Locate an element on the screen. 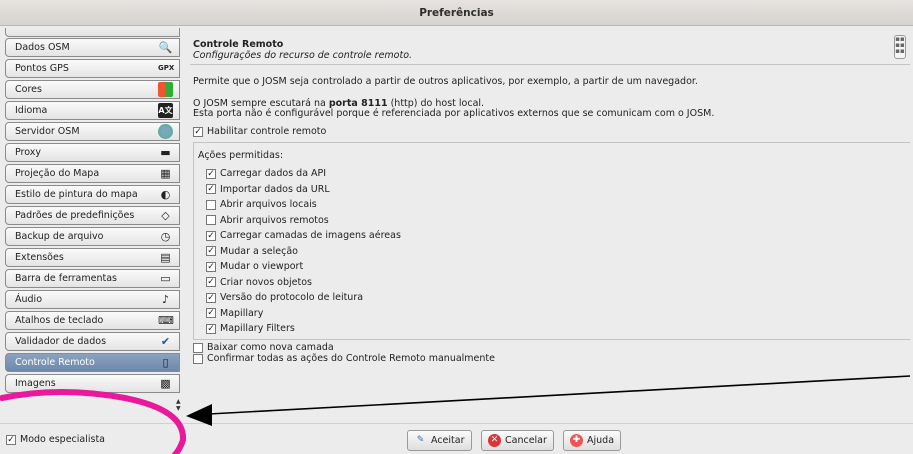 The height and width of the screenshot is (454, 913). language-icon: A文 is located at coordinates (165, 110).